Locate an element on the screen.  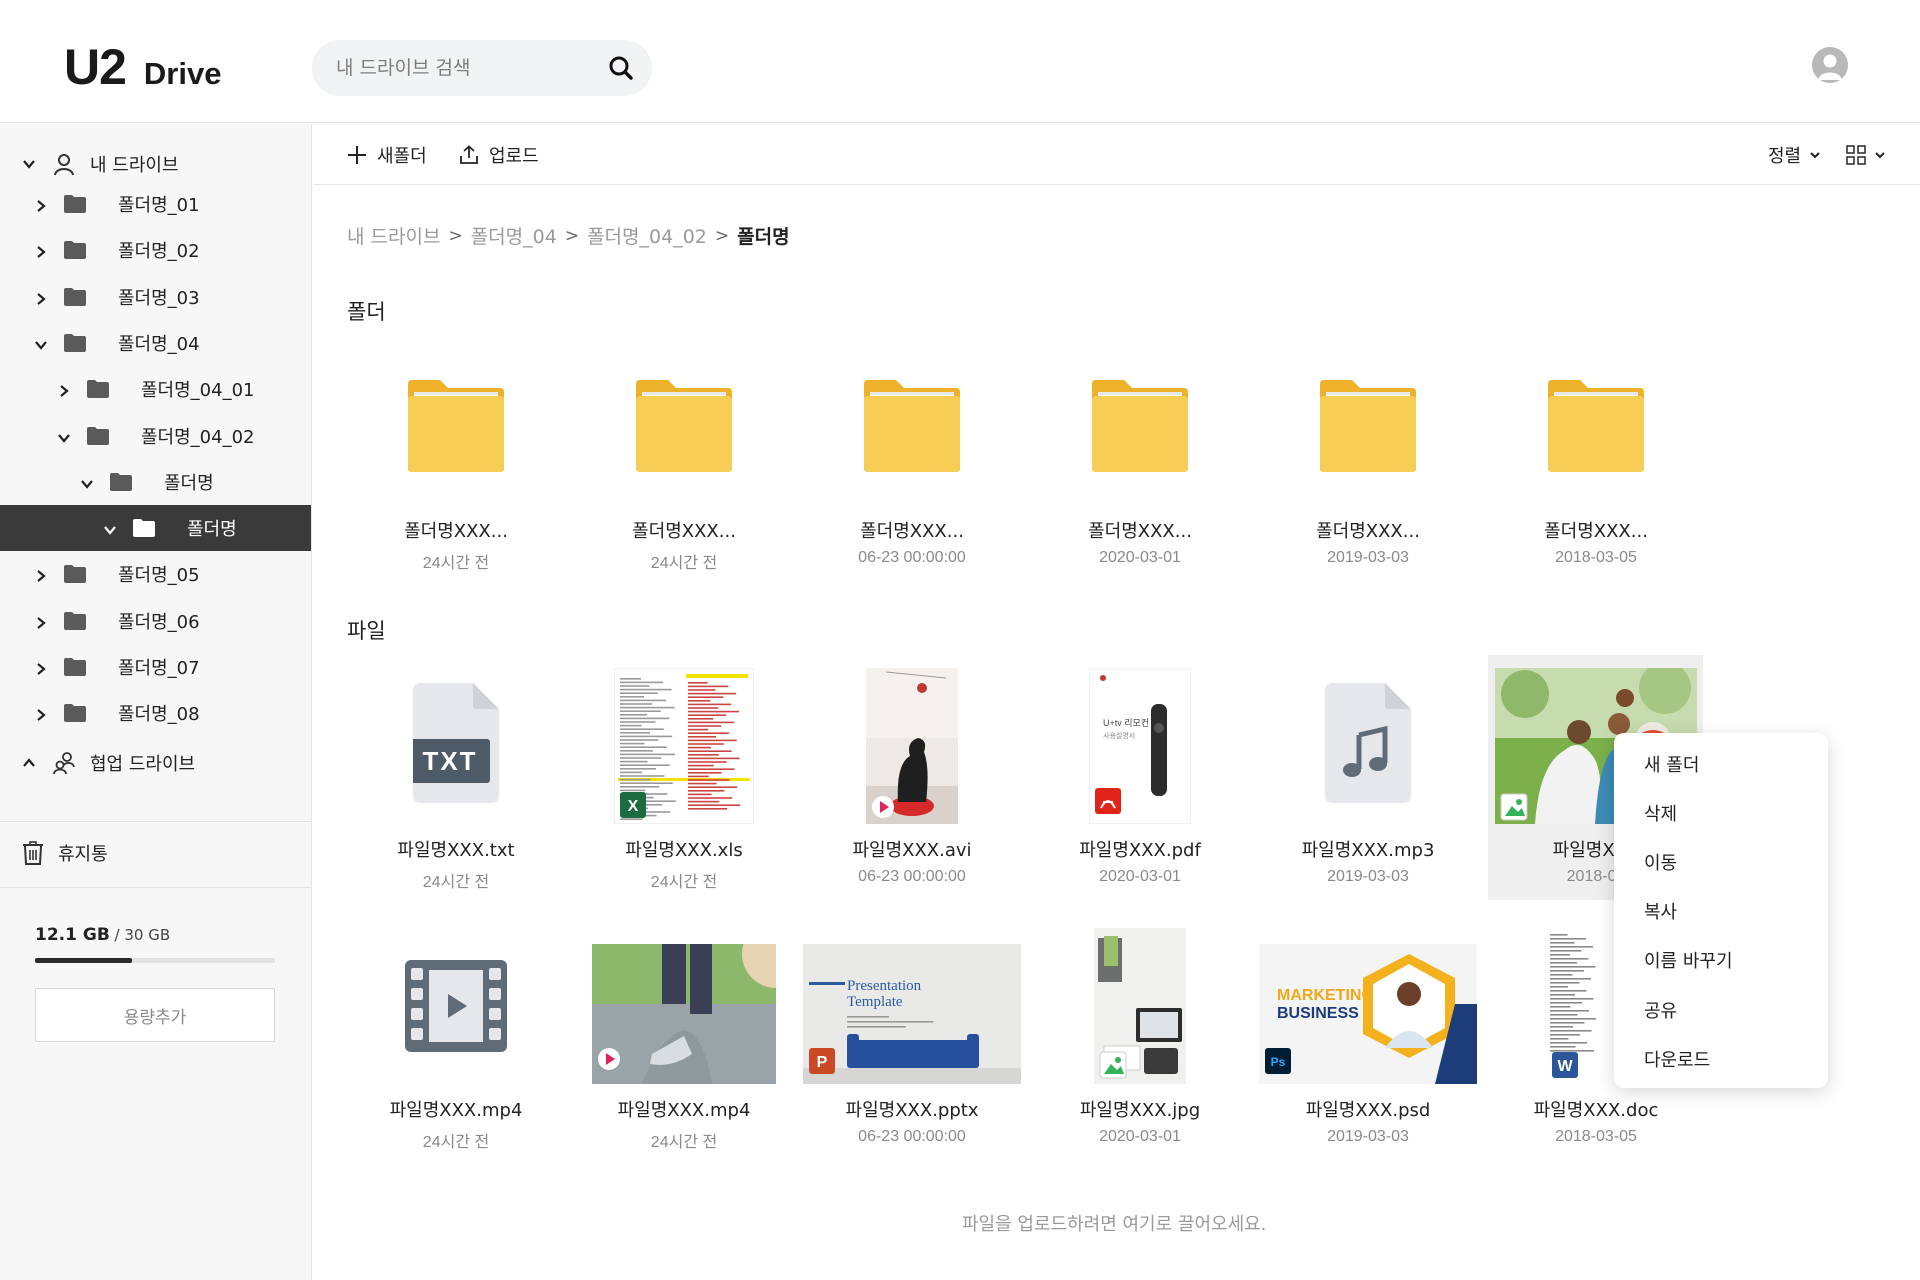
menu-download: 다운로드 is located at coordinates (1677, 1059).